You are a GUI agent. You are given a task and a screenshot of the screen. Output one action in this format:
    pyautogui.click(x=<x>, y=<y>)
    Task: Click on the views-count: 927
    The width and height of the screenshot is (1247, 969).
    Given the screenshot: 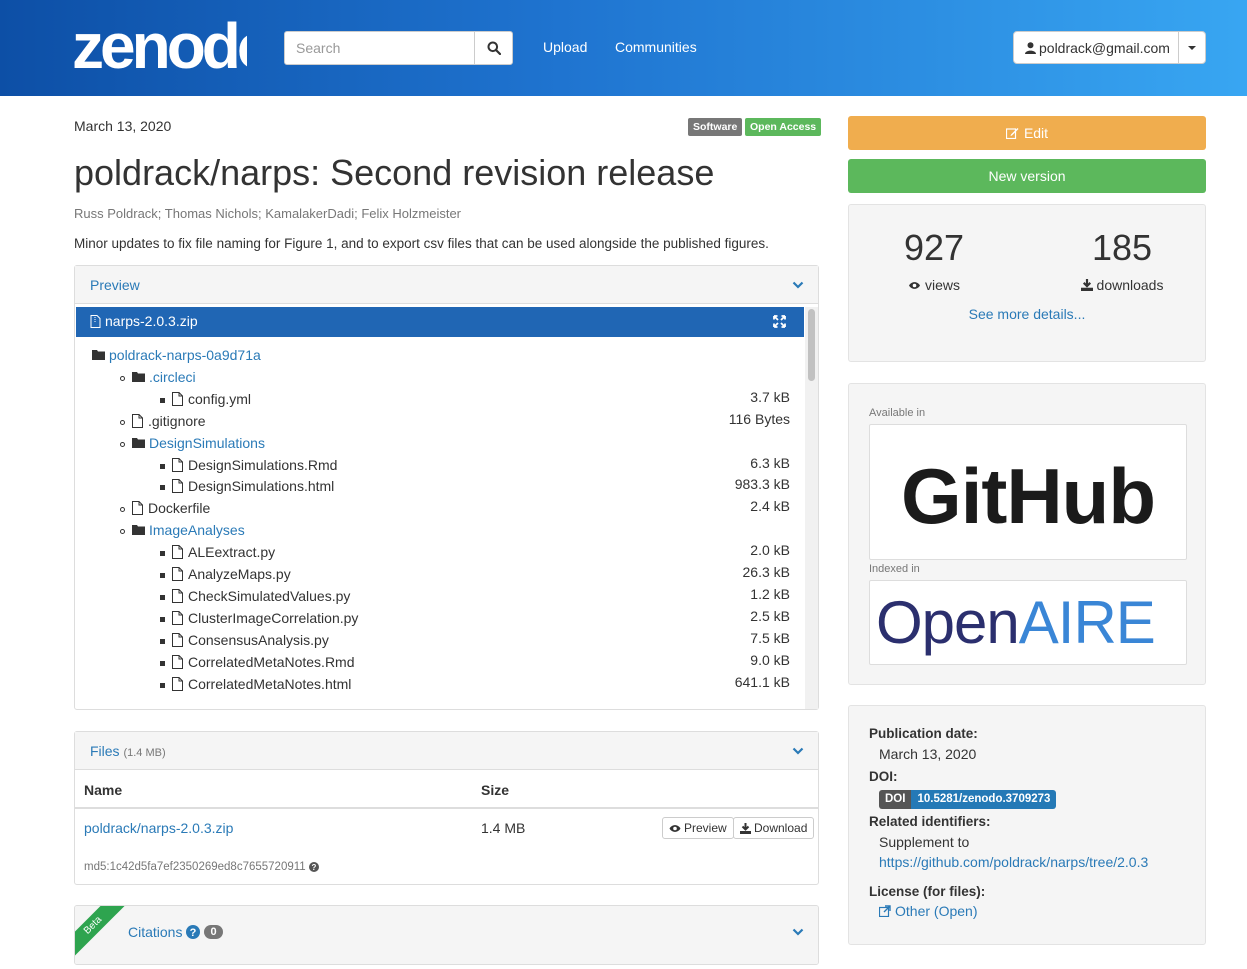 What is the action you would take?
    pyautogui.click(x=934, y=247)
    